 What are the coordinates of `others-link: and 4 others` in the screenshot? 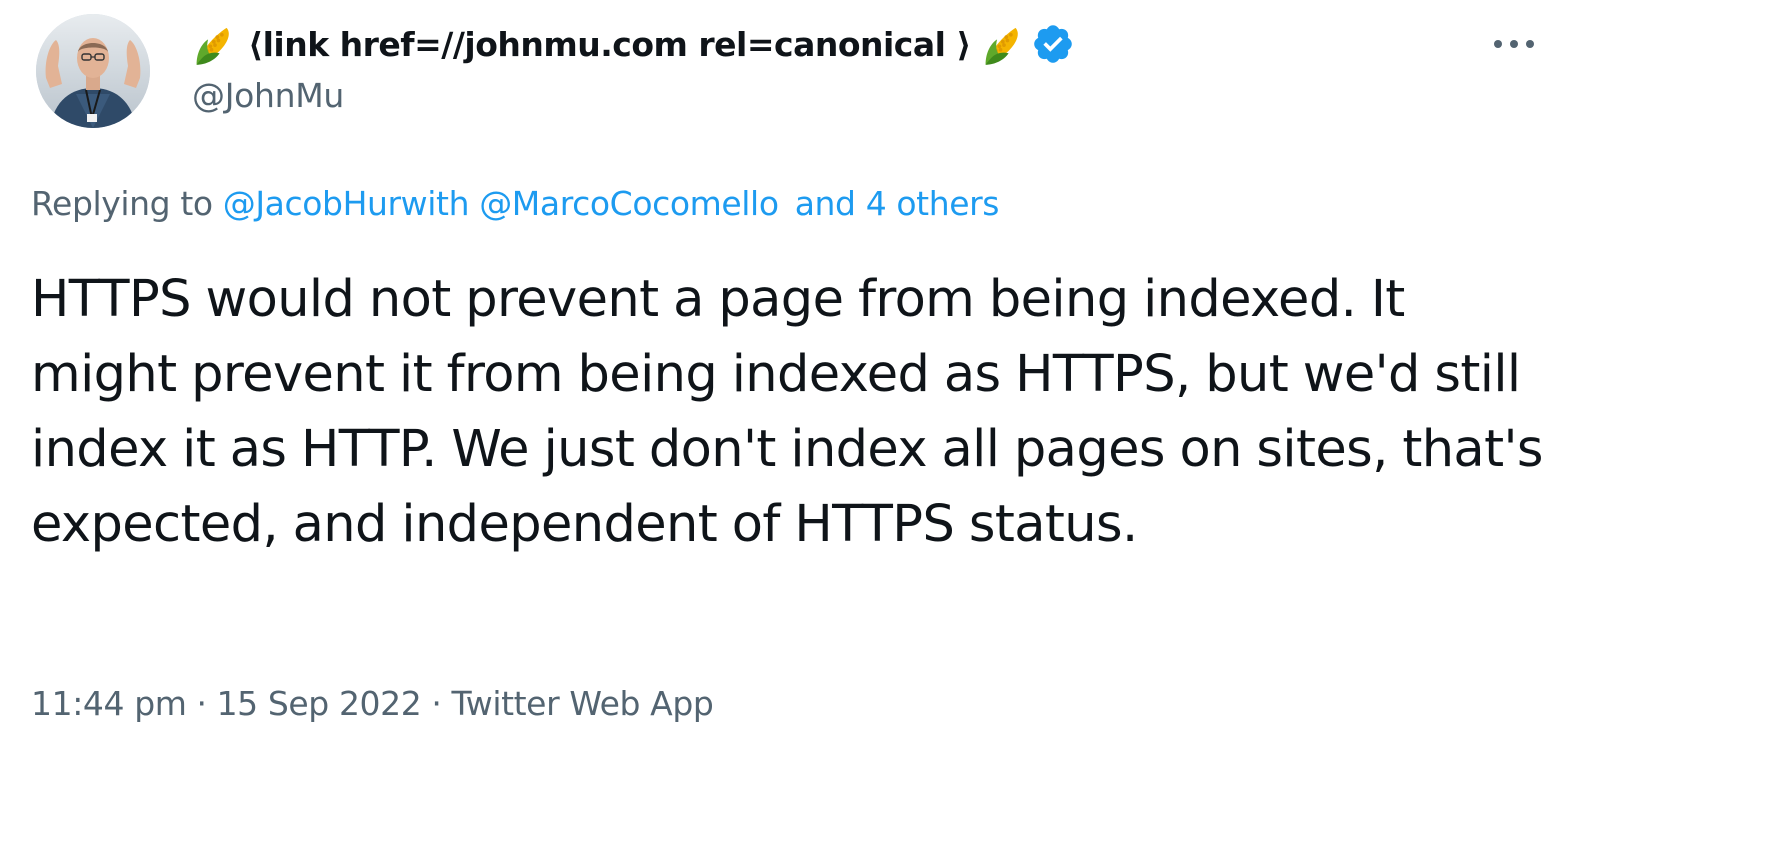 It's located at (897, 203).